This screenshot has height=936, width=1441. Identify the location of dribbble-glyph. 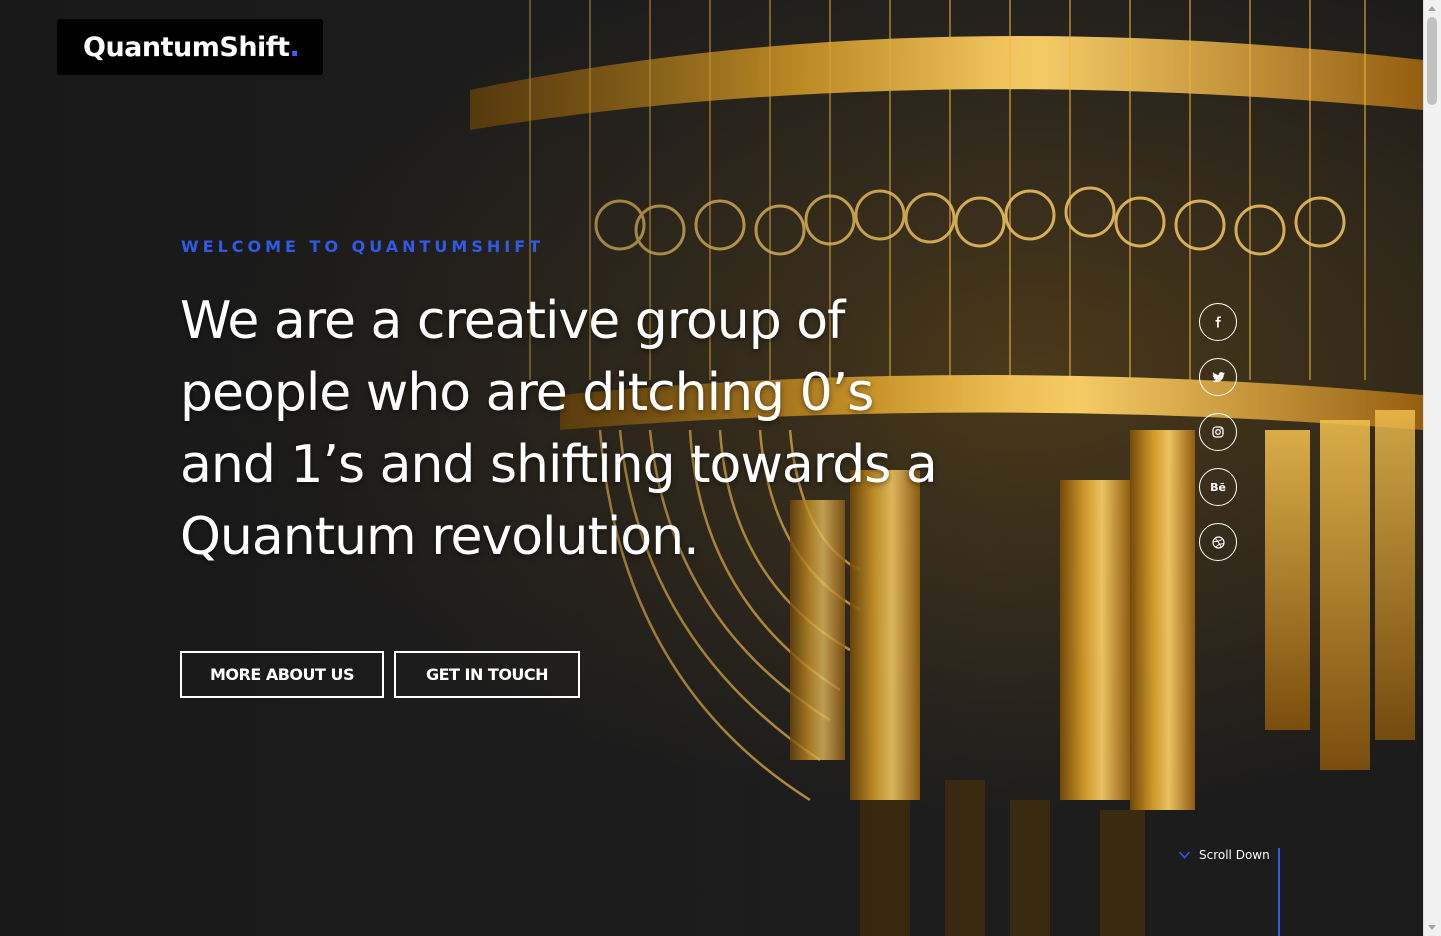
(1218, 542).